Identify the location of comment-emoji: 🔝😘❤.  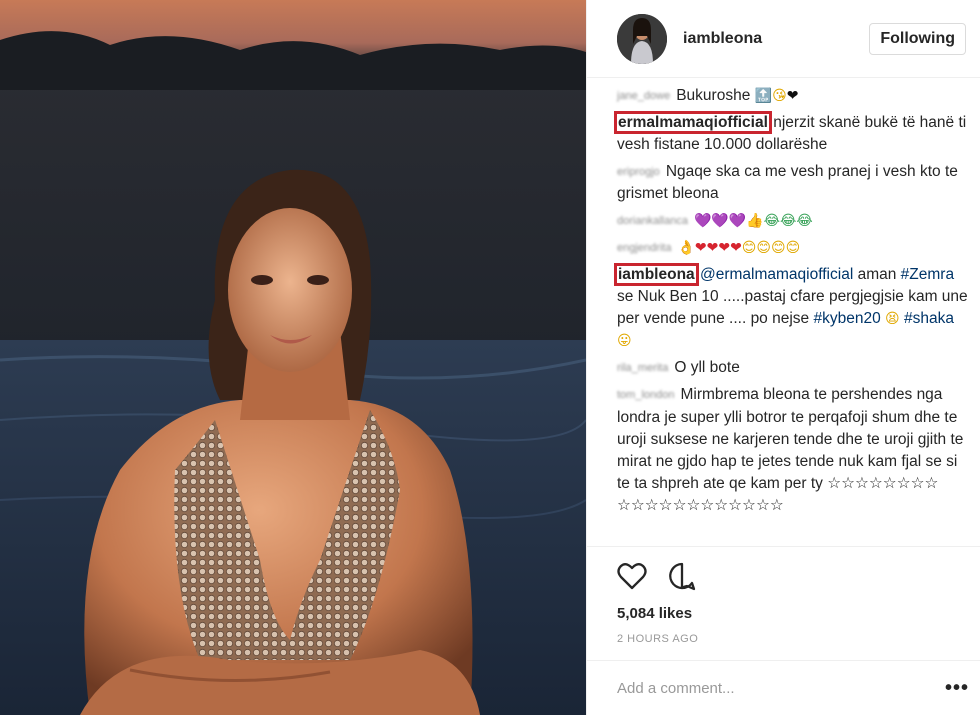
(776, 96).